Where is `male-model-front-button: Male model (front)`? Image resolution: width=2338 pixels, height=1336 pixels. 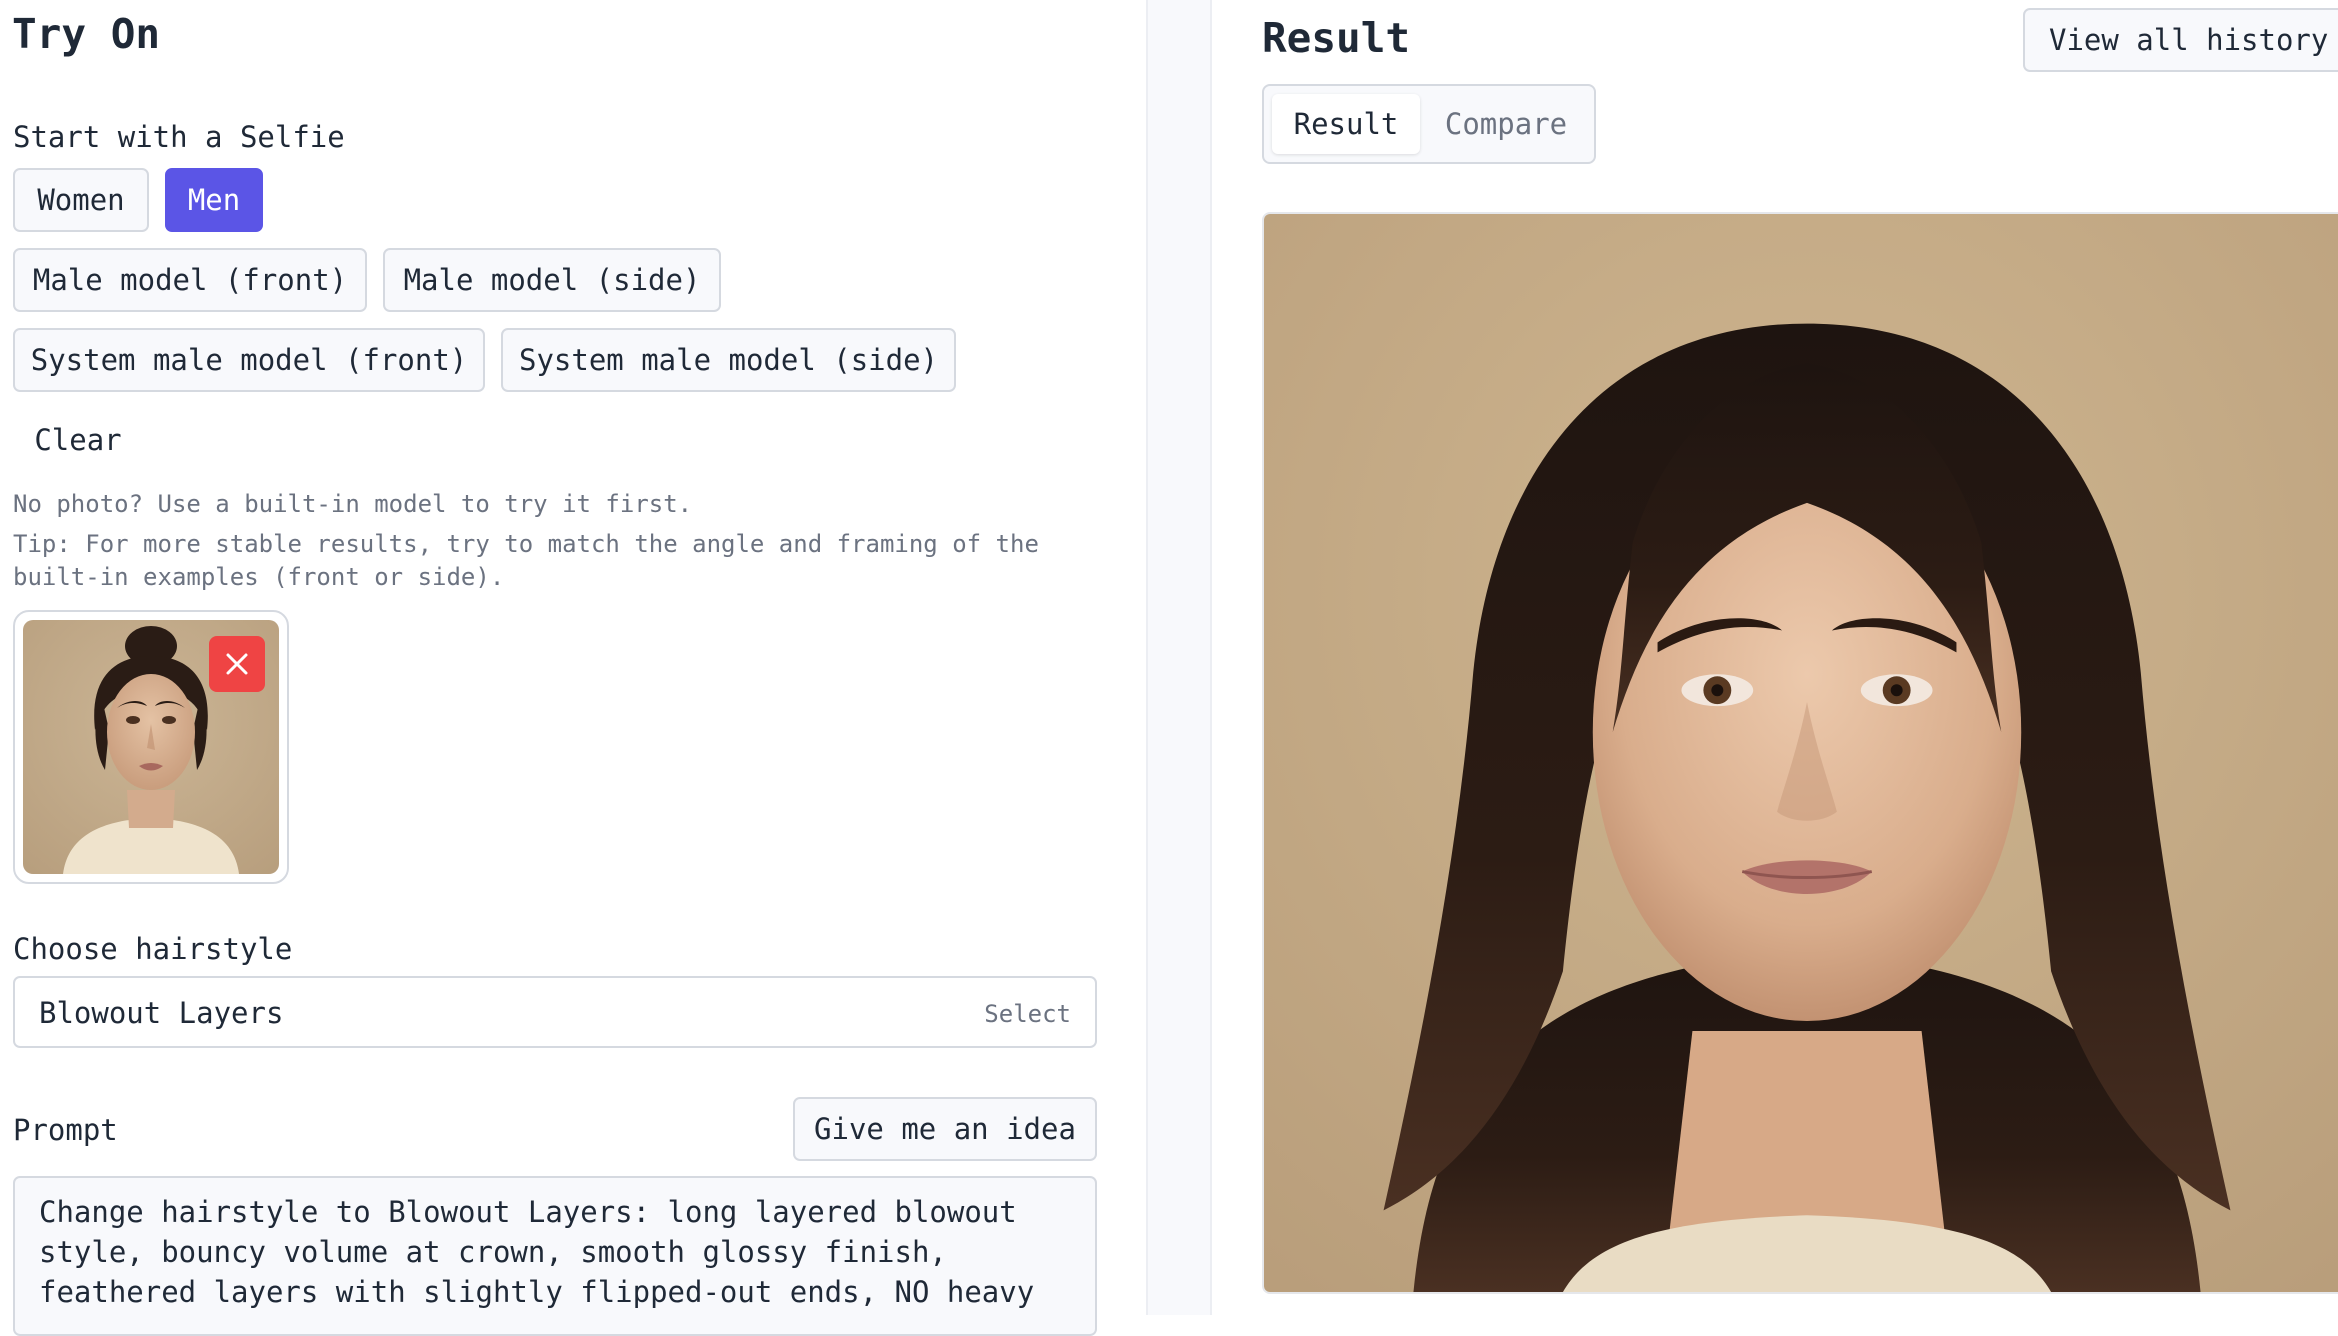 male-model-front-button: Male model (front) is located at coordinates (190, 280).